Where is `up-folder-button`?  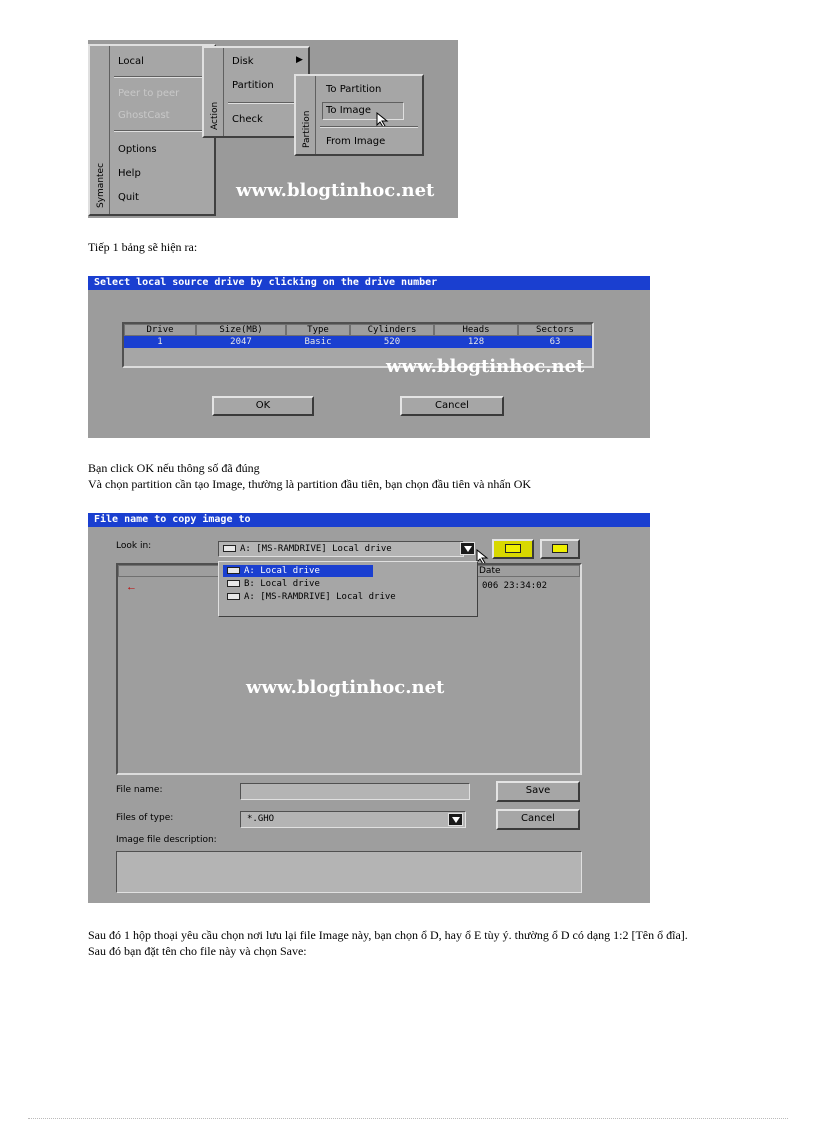 up-folder-button is located at coordinates (513, 549).